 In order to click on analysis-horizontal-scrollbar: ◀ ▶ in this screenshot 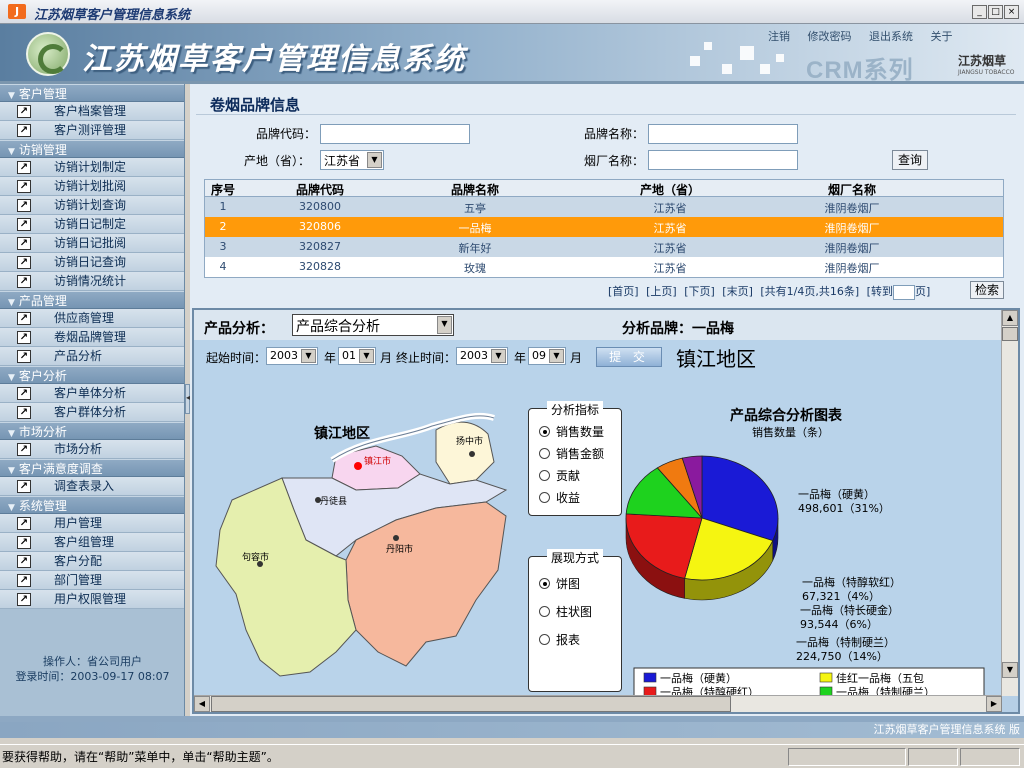, I will do `click(598, 703)`.